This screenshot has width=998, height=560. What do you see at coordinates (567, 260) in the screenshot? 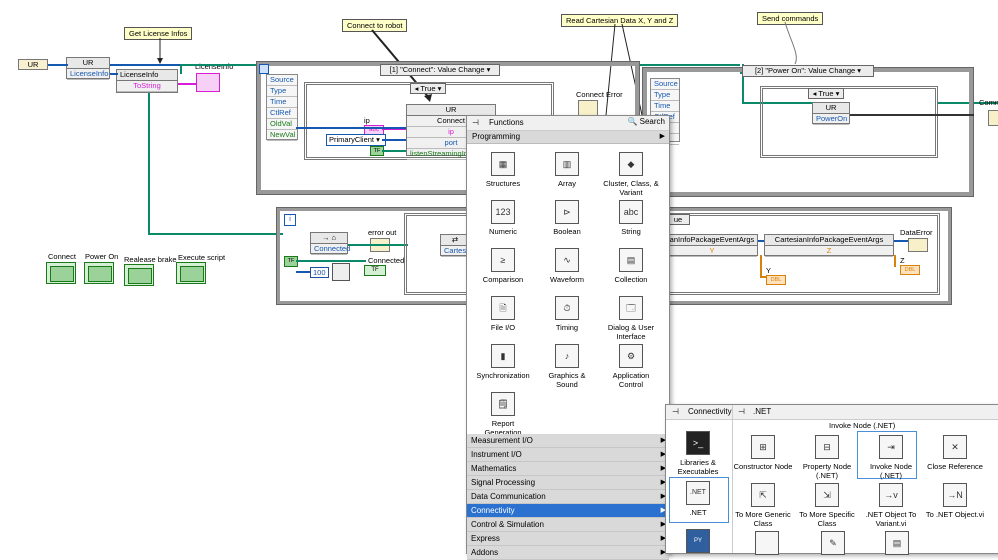
I see `waveform-icon: ∿` at bounding box center [567, 260].